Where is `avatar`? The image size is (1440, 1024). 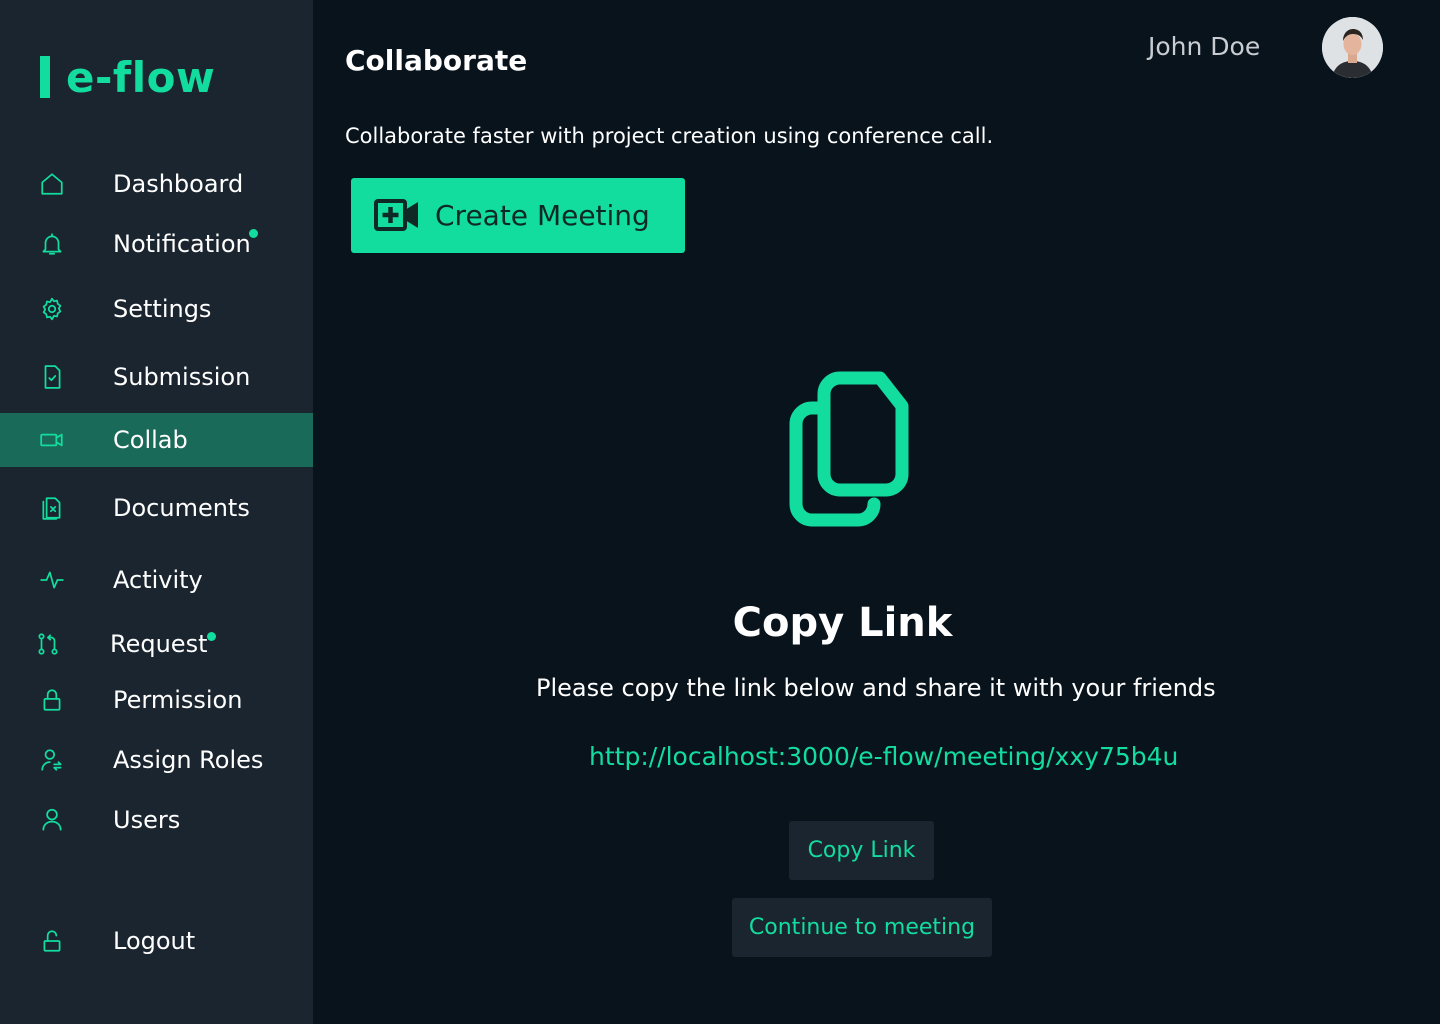 avatar is located at coordinates (1352, 47).